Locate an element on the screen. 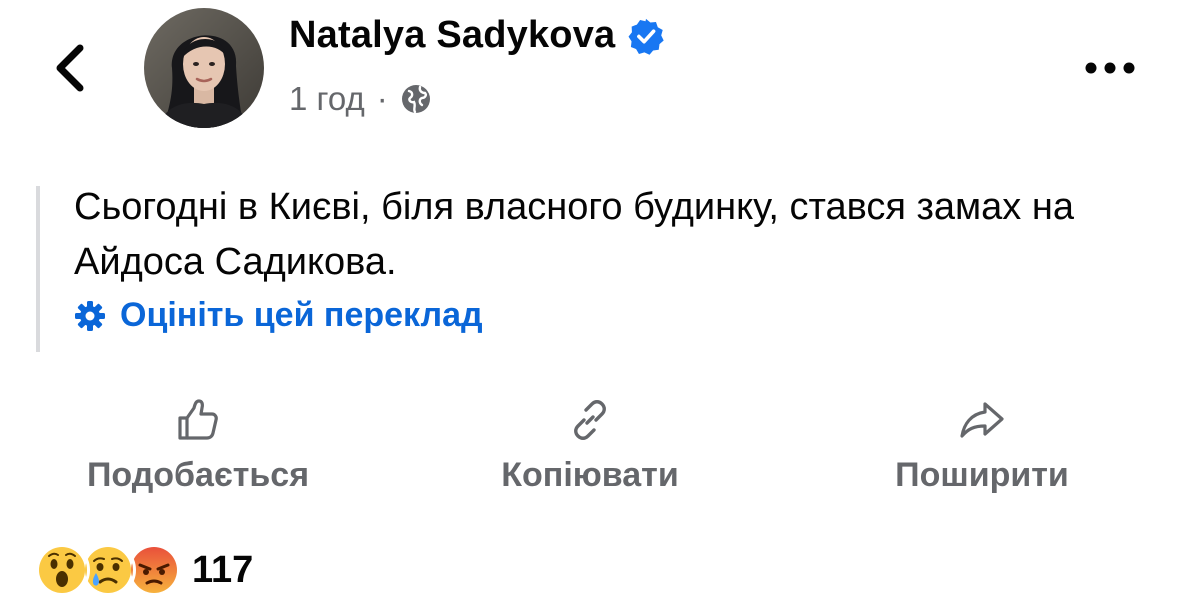  back-button is located at coordinates (70, 68).